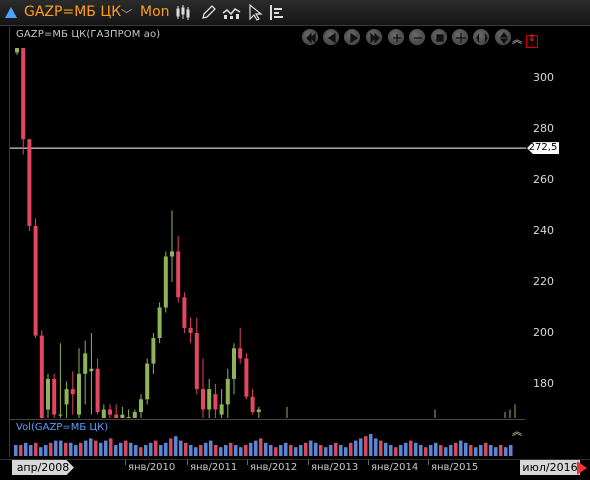 The width and height of the screenshot is (590, 480). I want to click on x-tick-label: янв/2010, so click(152, 467).